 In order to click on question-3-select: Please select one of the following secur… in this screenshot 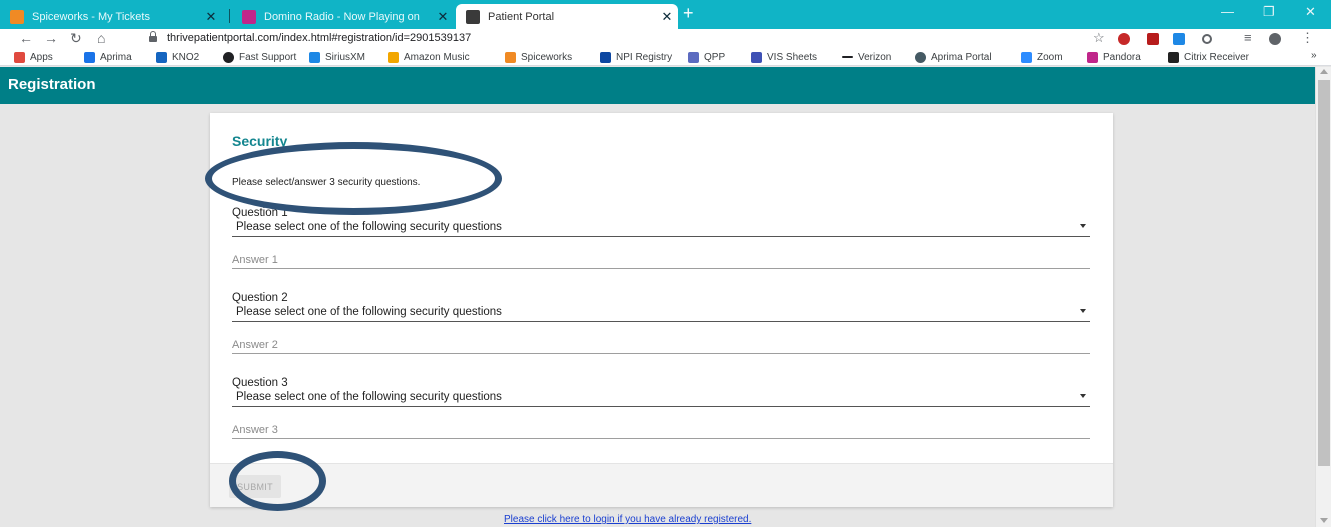, I will do `click(661, 398)`.